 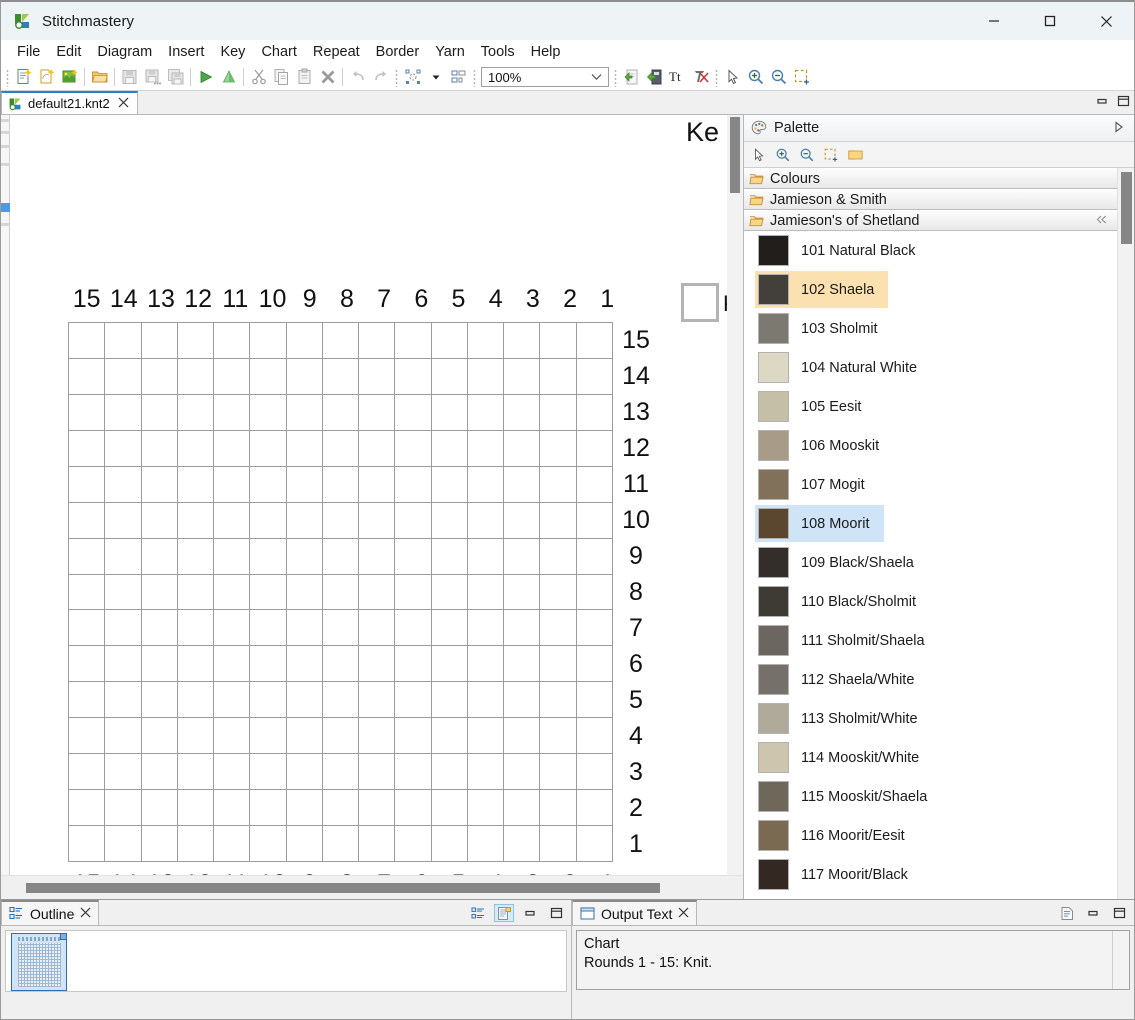 I want to click on palette-vertical-scrollbar, so click(x=1125, y=533).